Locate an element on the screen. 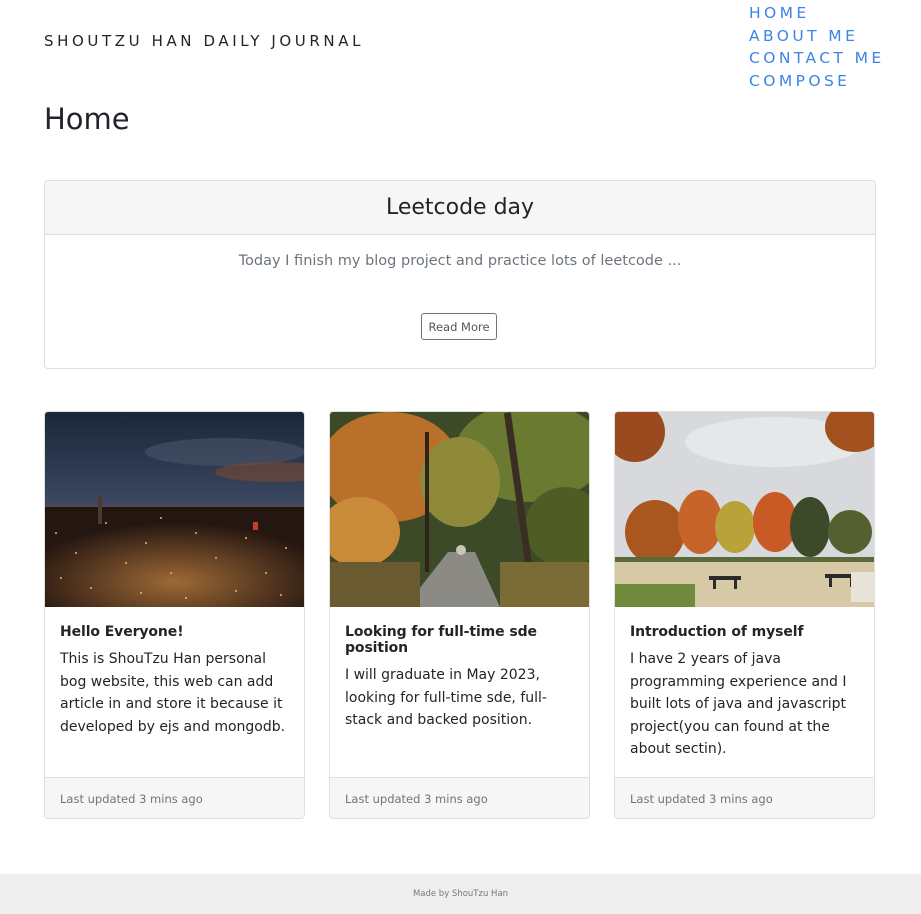 This screenshot has width=921, height=914. post-image-autumn-road is located at coordinates (459, 509).